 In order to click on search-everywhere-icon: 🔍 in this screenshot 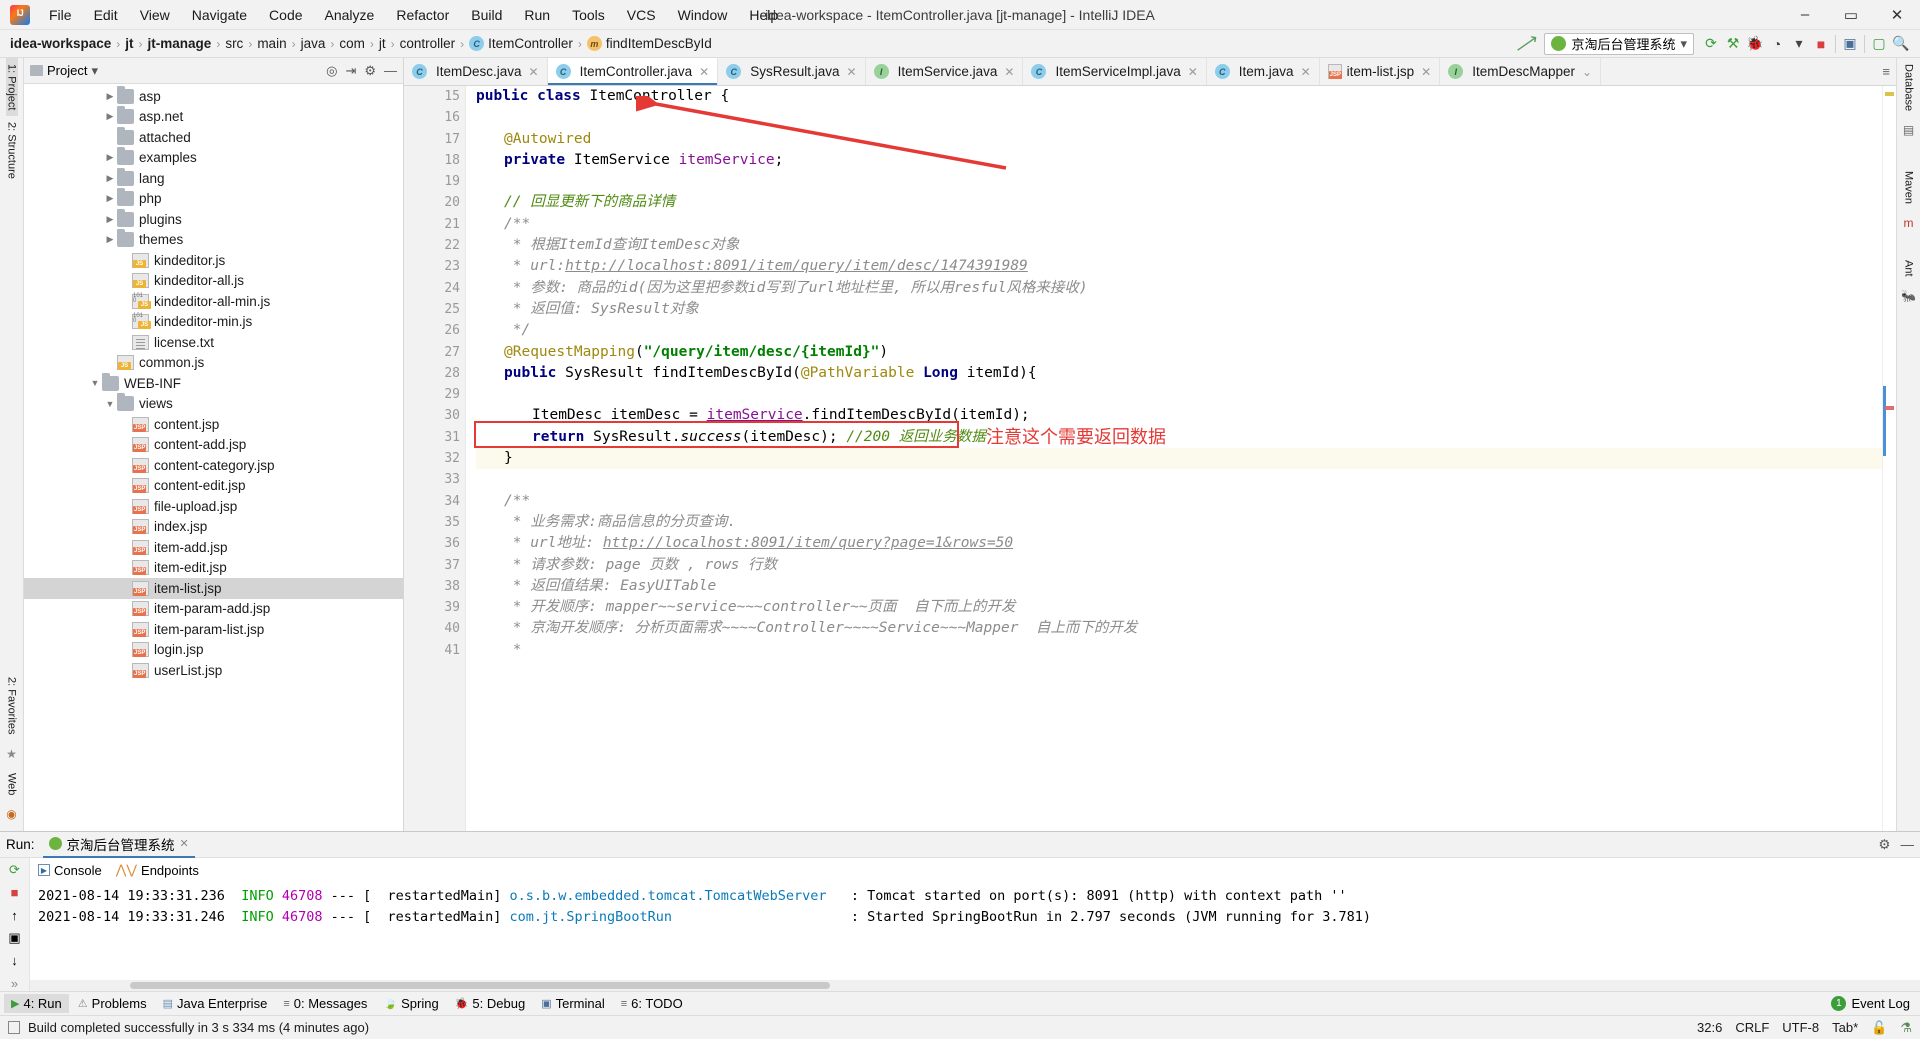, I will do `click(1901, 44)`.